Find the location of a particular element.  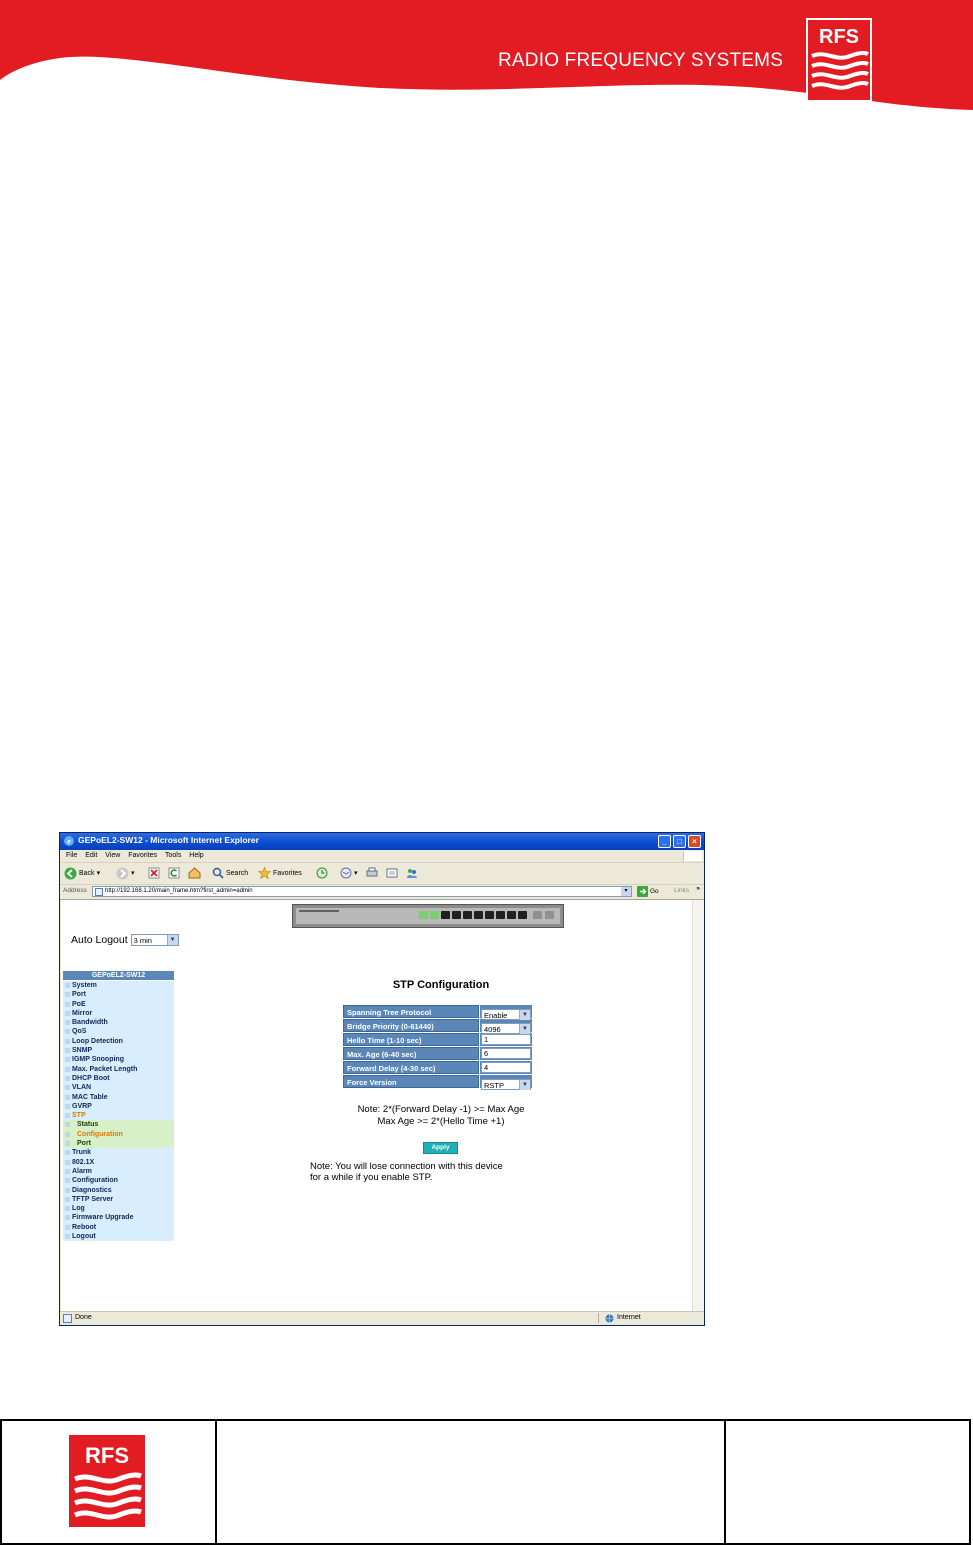

nav-item-port: Port is located at coordinates (118, 995).